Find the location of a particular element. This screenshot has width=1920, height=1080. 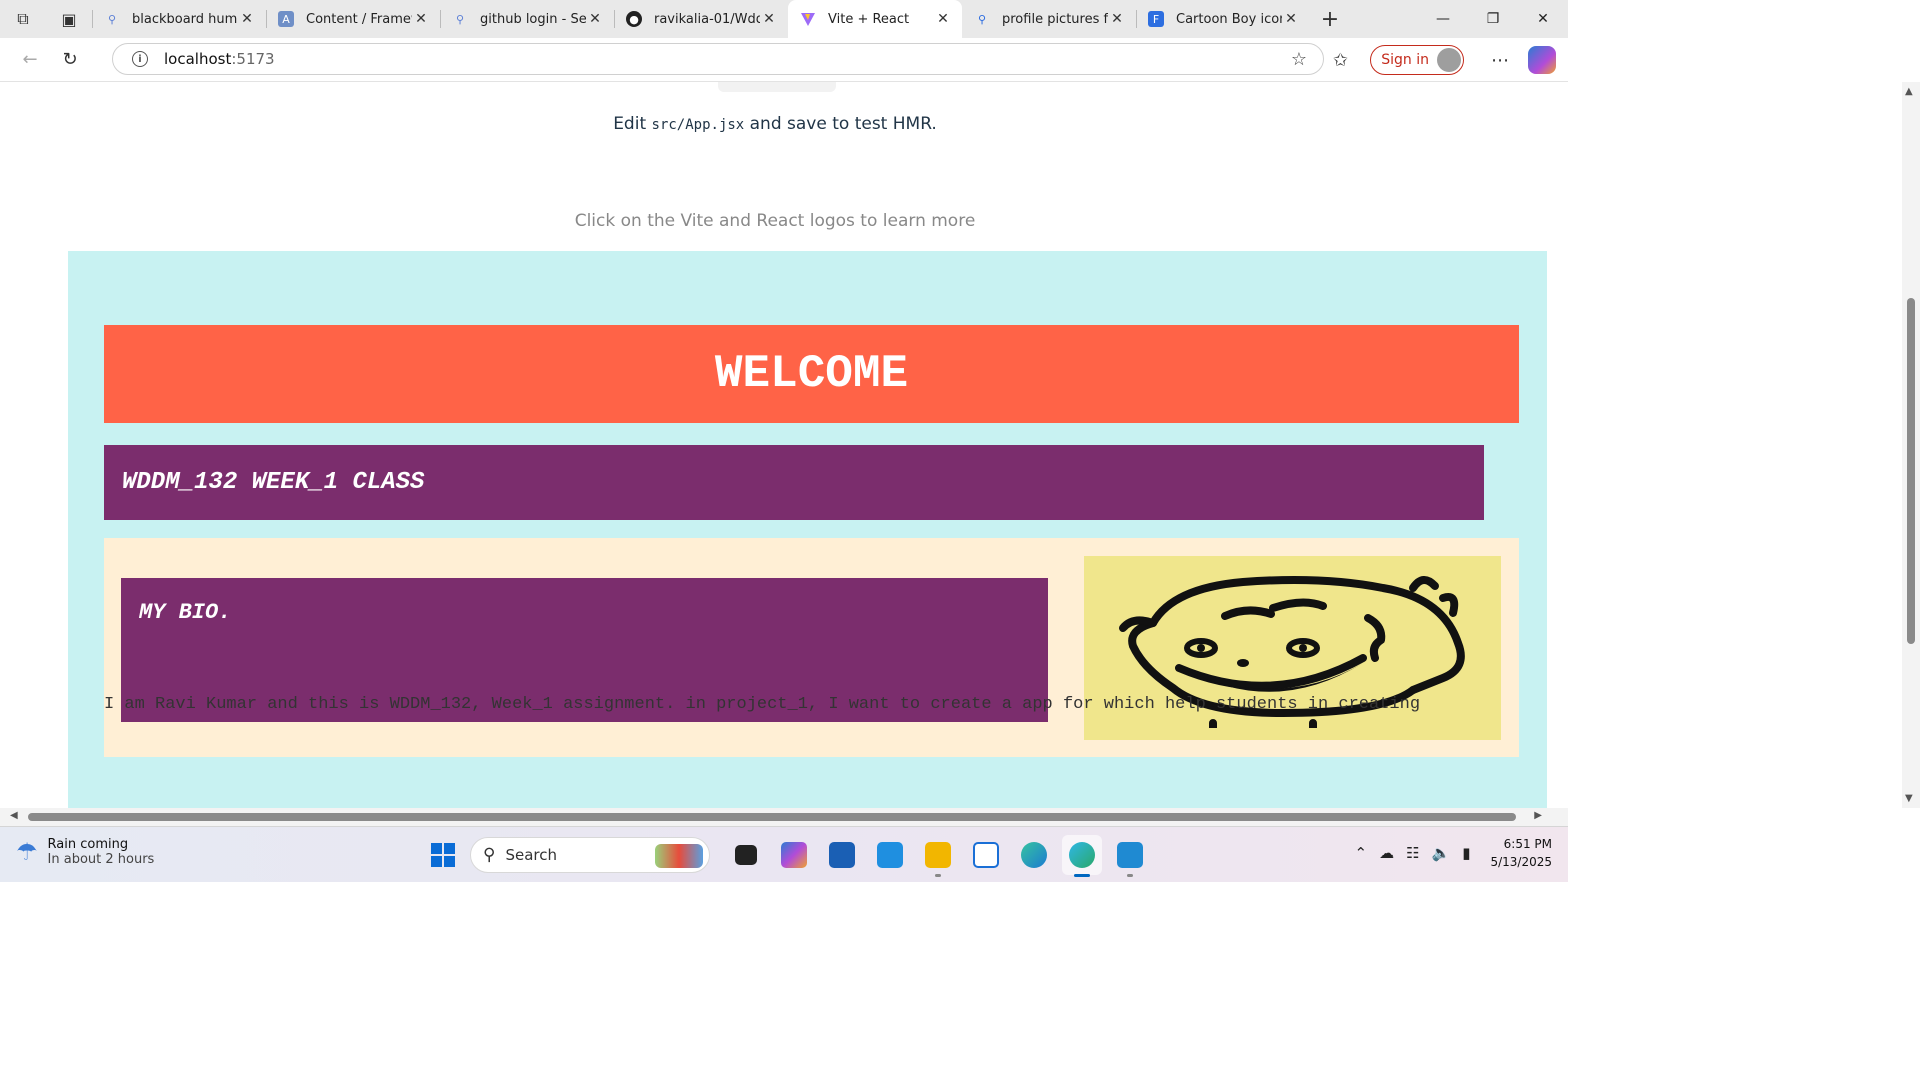

more-icon: ⋯ is located at coordinates (1500, 60).